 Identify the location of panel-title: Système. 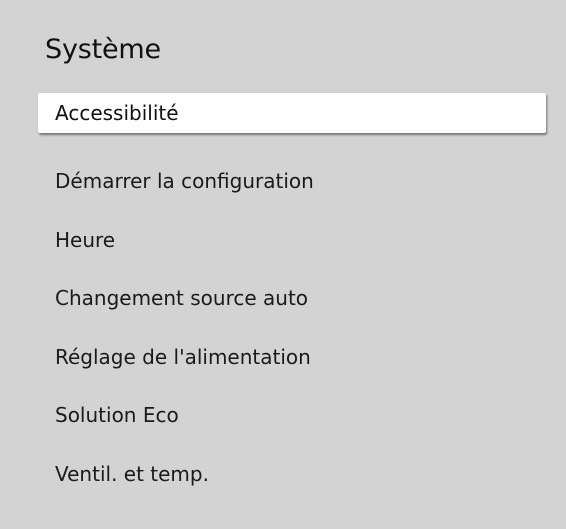
(103, 49).